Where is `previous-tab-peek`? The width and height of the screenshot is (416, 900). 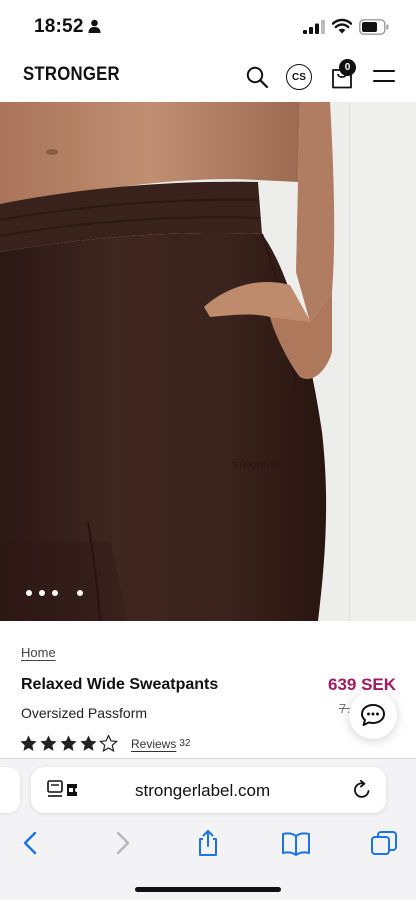 previous-tab-peek is located at coordinates (10, 790).